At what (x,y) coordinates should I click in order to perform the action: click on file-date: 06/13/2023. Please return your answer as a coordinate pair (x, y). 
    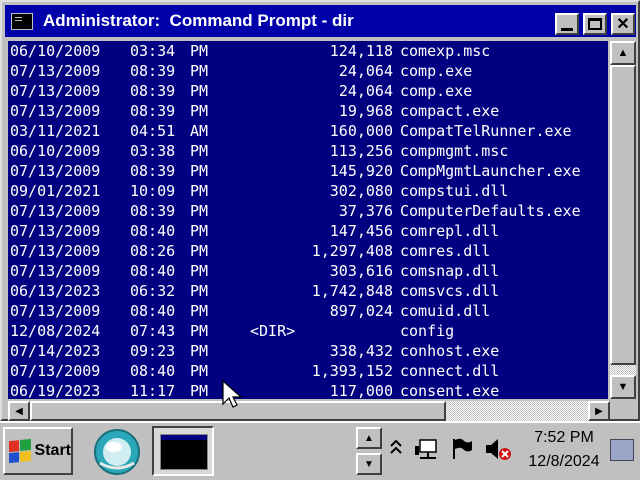
    Looking at the image, I should click on (55, 291).